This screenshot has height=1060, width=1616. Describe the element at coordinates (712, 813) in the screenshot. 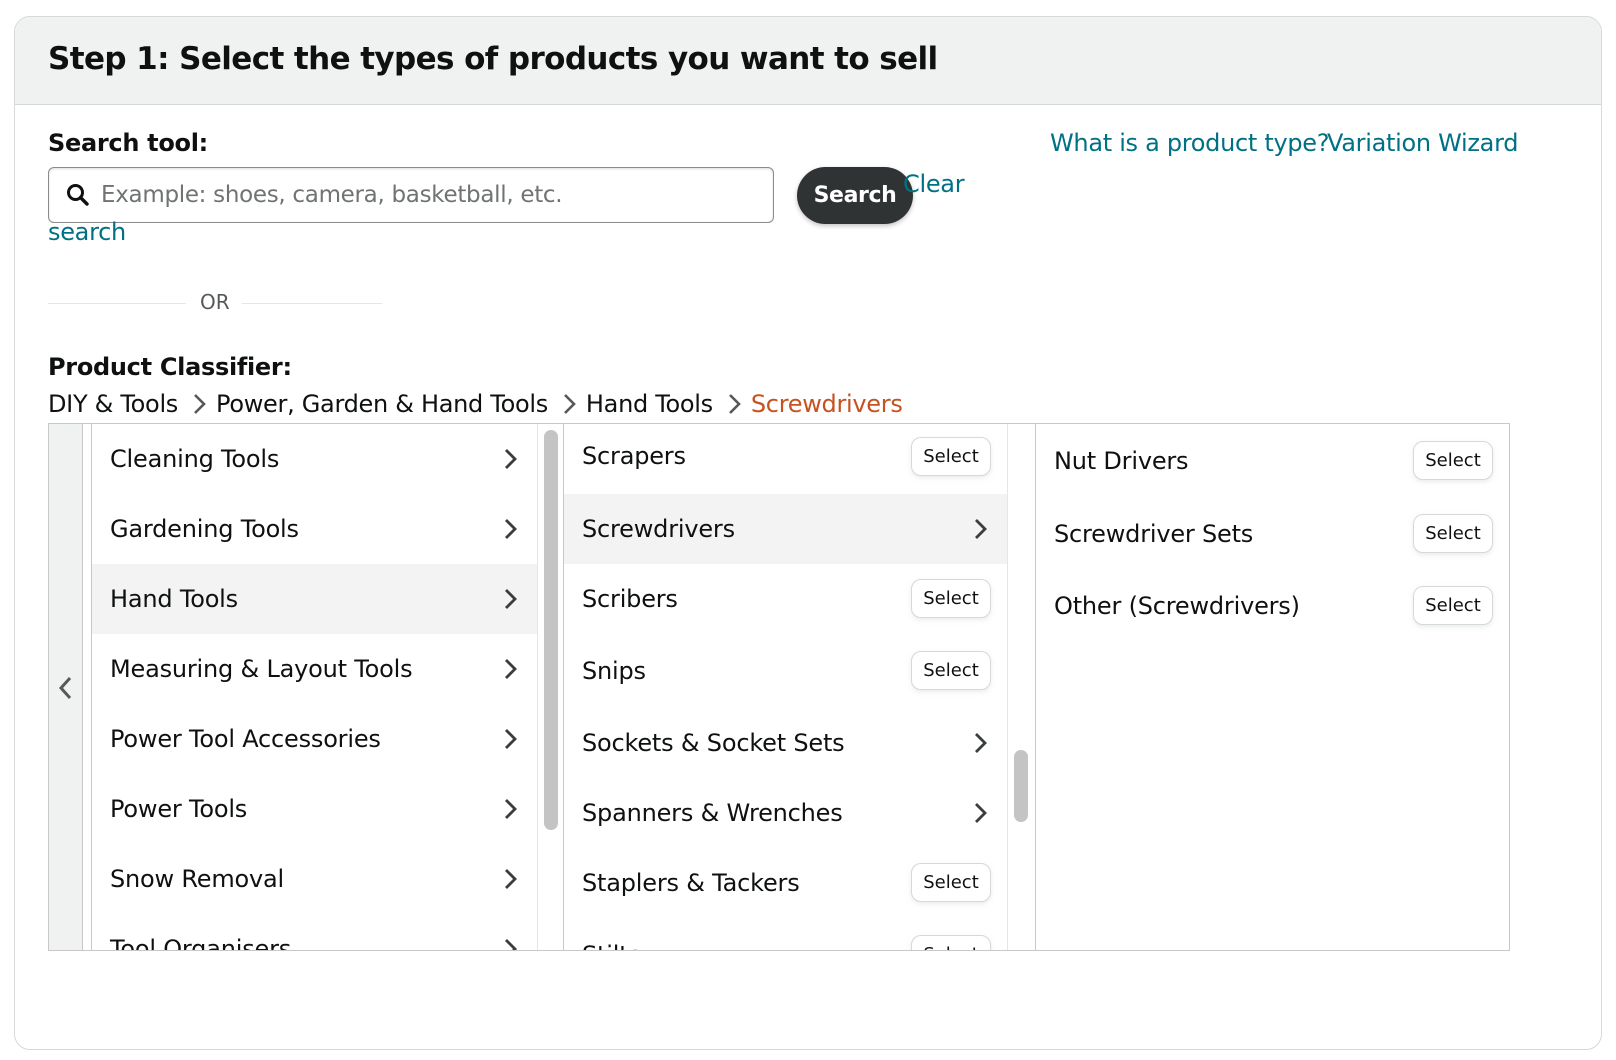

I see `item-label: Spanners & Wrenches` at that location.